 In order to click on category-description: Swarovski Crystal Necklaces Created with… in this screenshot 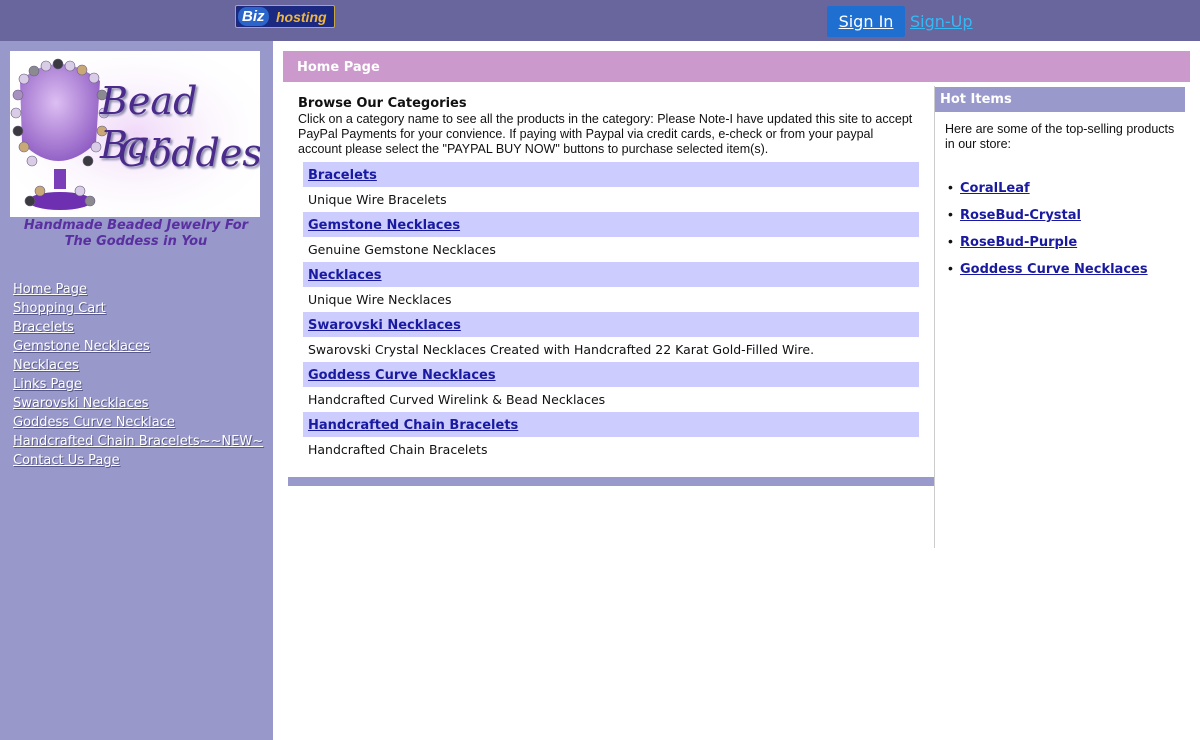, I will do `click(561, 349)`.